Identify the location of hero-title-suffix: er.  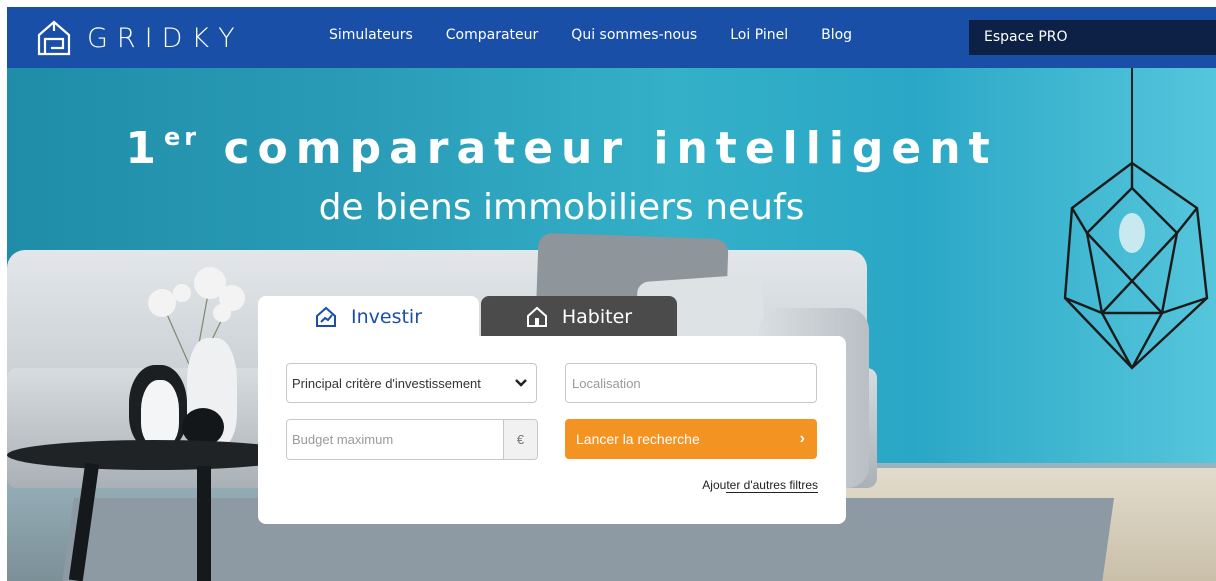
(182, 137).